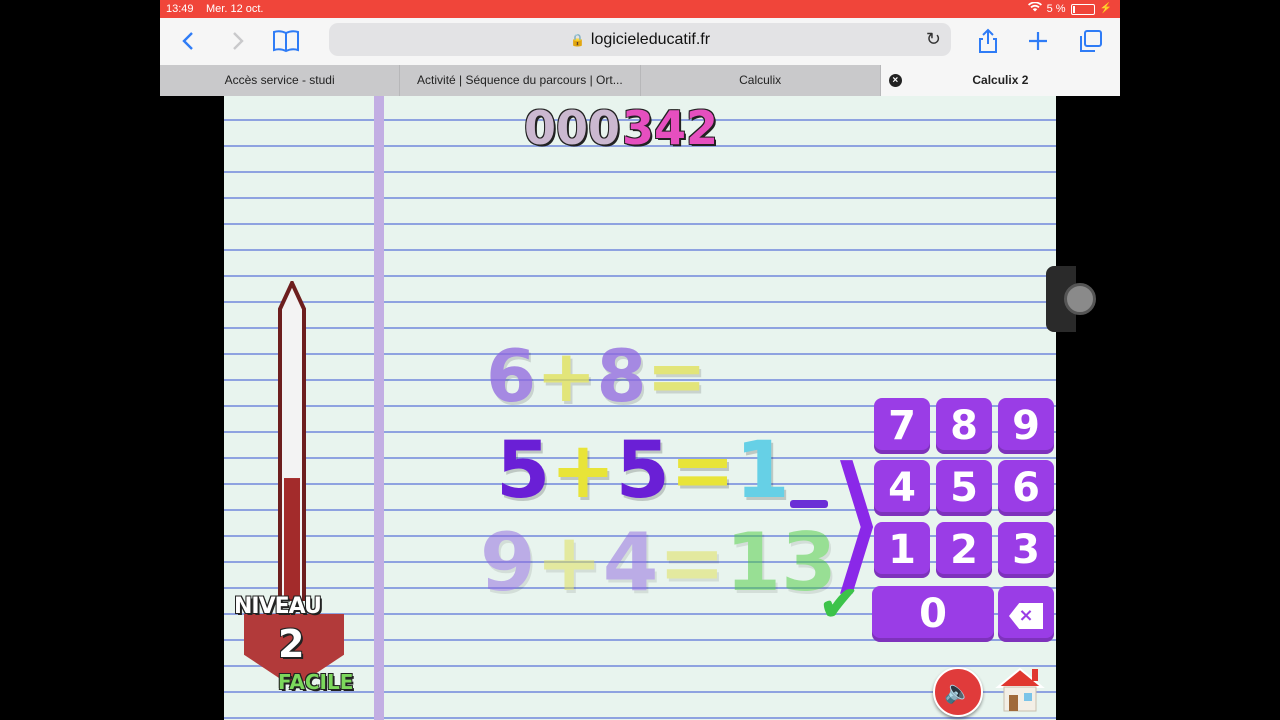  Describe the element at coordinates (809, 504) in the screenshot. I see `input-cursor` at that location.